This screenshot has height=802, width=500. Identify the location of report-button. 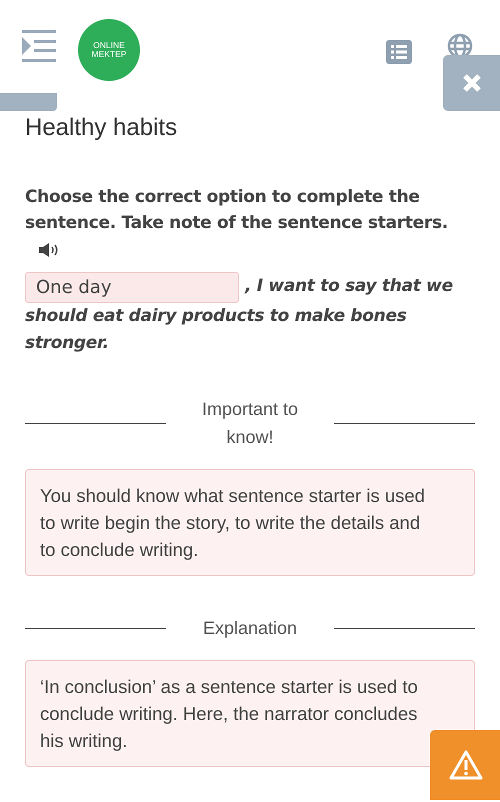
(465, 765).